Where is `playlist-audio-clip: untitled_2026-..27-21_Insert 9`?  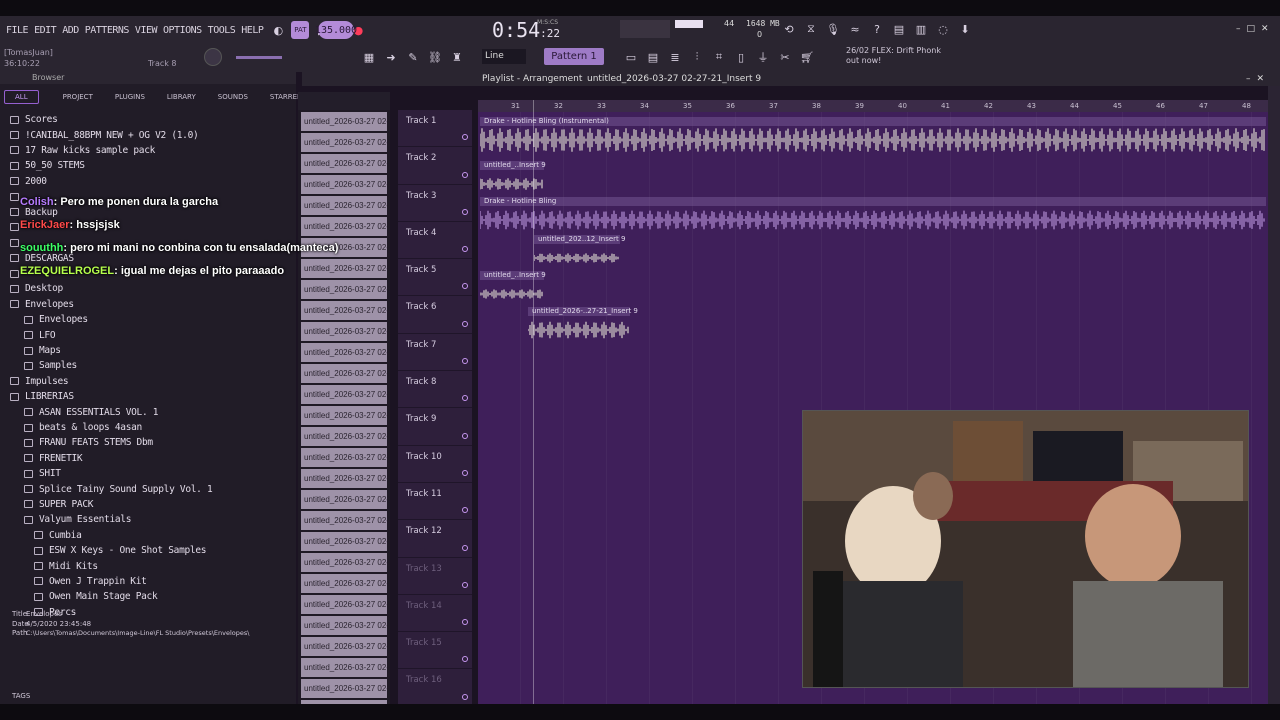 playlist-audio-clip: untitled_2026-..27-21_Insert 9 is located at coordinates (583, 325).